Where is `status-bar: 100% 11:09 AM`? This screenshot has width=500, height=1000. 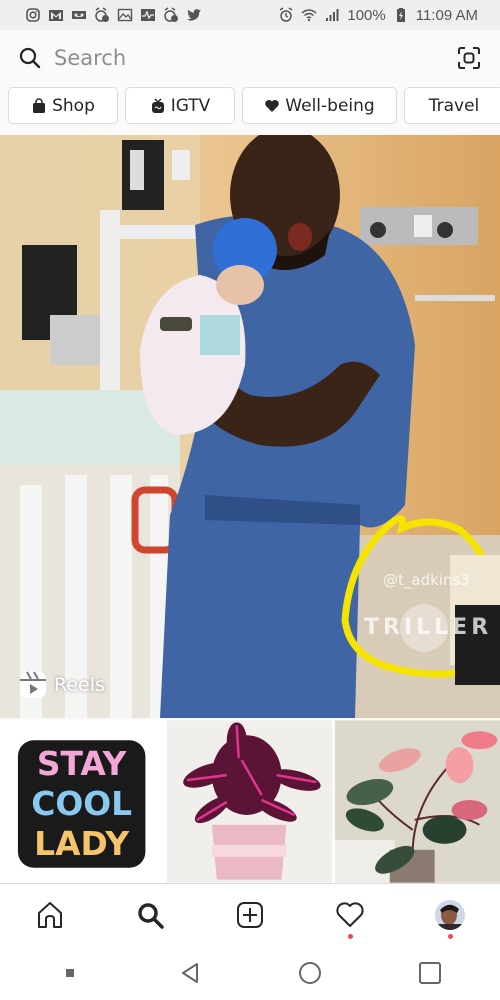 status-bar: 100% 11:09 AM is located at coordinates (250, 15).